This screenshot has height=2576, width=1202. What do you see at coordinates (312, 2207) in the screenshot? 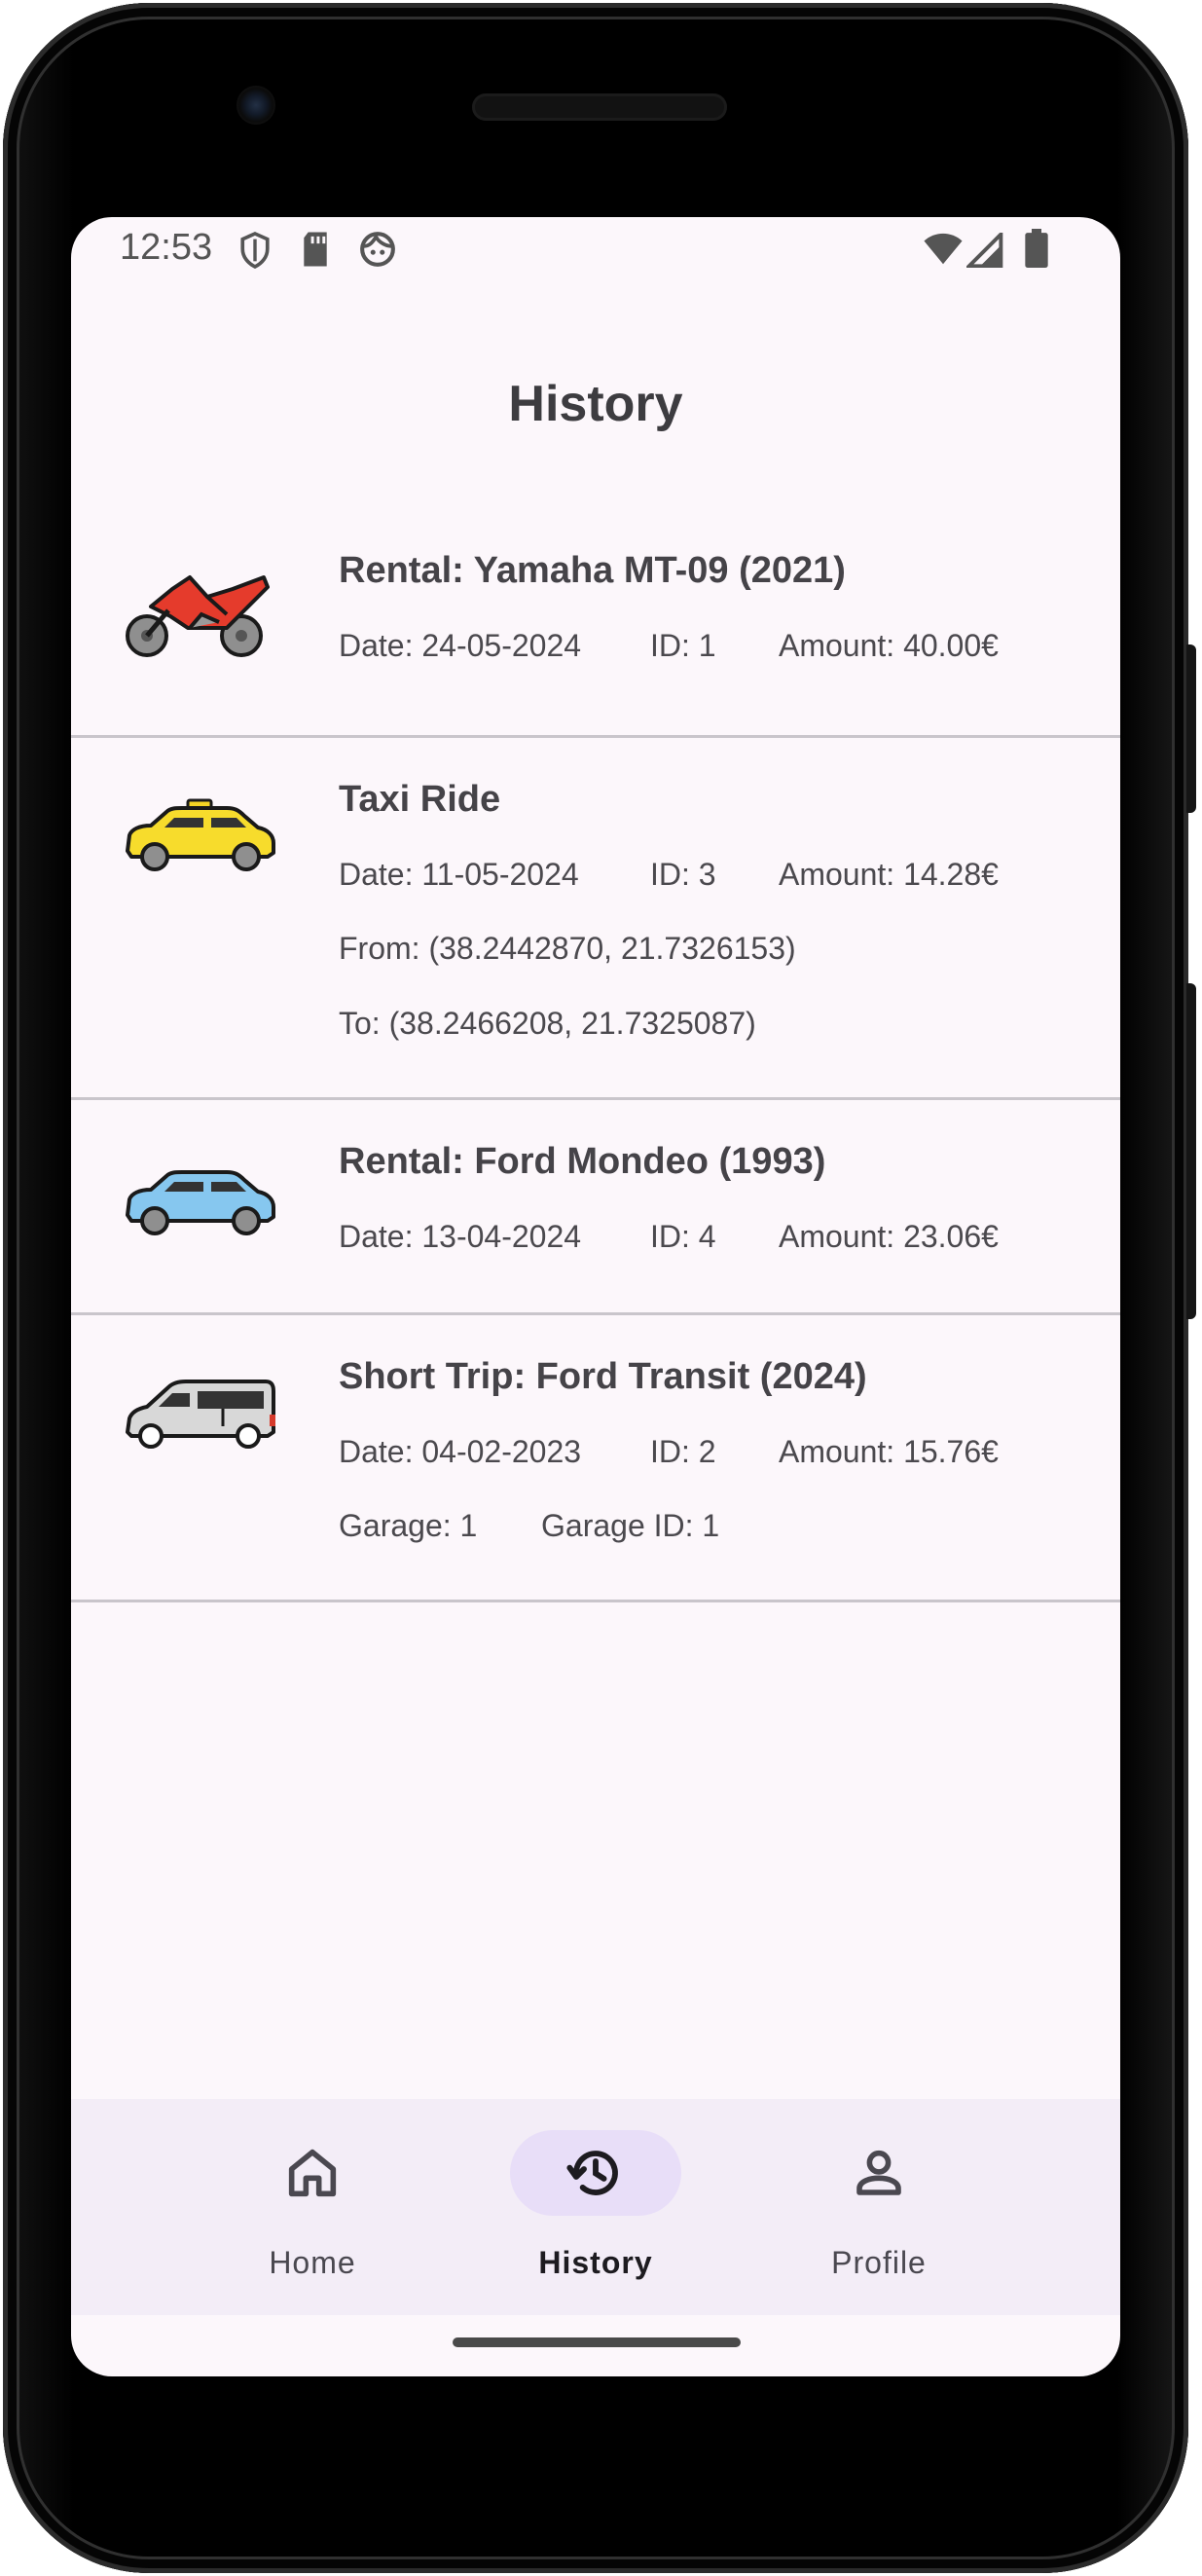
I see `nav-item-home: Home` at bounding box center [312, 2207].